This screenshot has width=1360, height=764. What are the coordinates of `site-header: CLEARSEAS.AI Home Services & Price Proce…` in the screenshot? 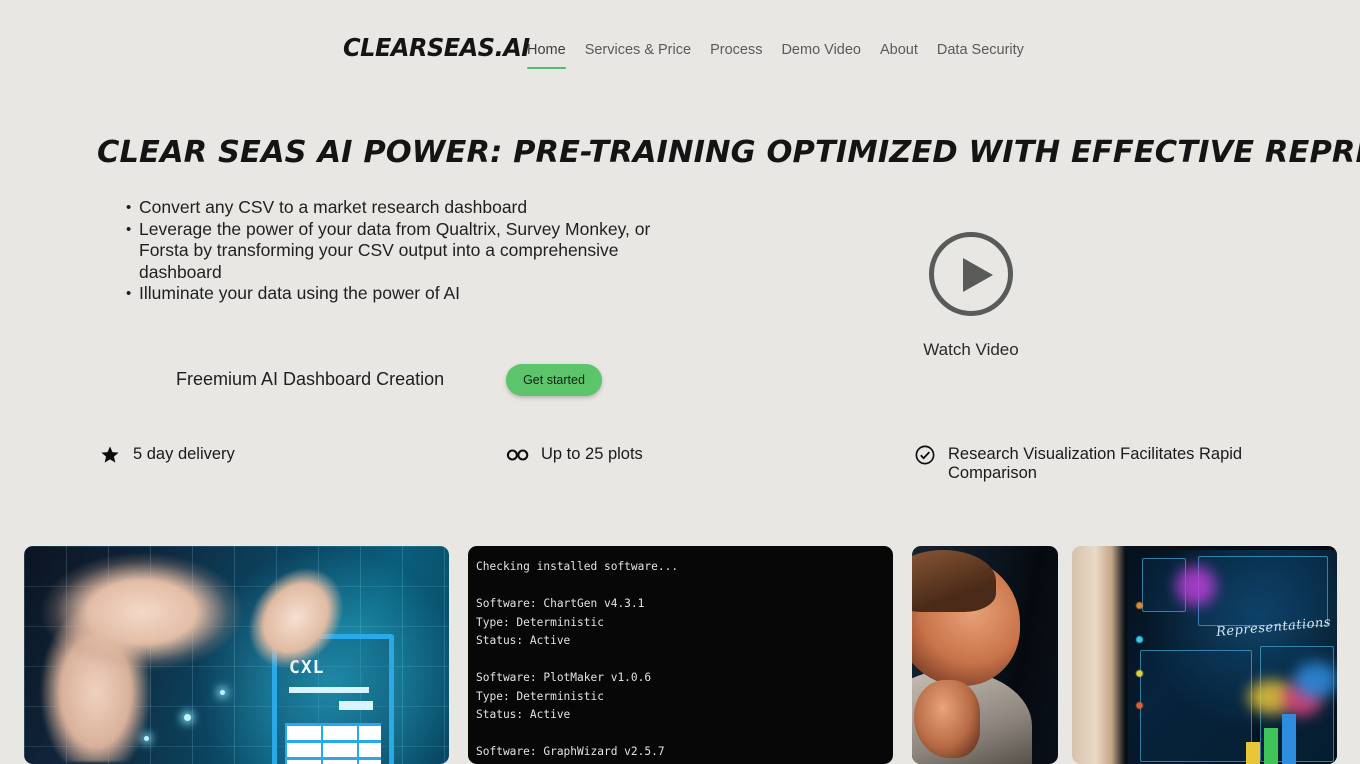 It's located at (680, 50).